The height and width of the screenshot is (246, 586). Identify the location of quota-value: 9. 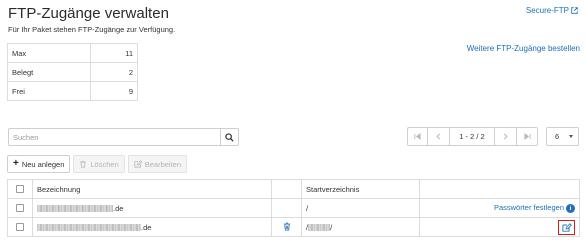
(114, 91).